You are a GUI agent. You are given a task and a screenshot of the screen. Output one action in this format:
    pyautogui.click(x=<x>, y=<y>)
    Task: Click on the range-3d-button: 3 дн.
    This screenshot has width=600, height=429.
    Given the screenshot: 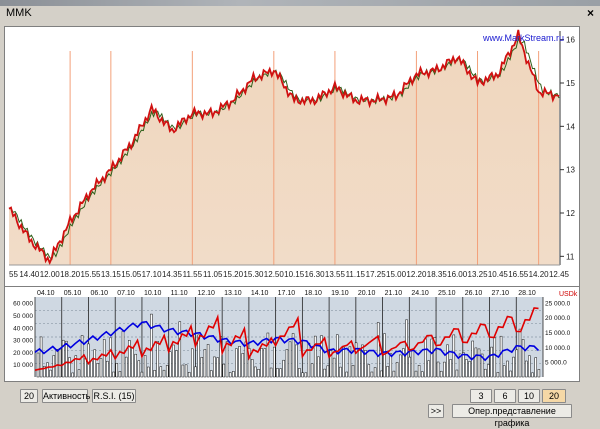 What is the action you would take?
    pyautogui.click(x=481, y=401)
    